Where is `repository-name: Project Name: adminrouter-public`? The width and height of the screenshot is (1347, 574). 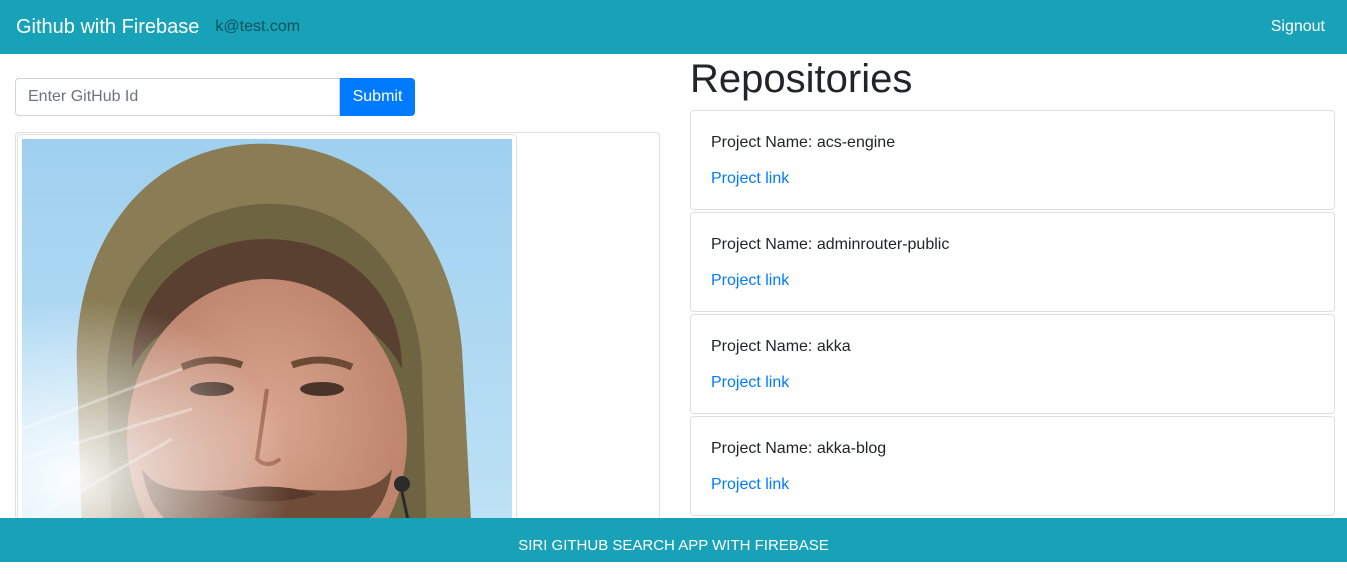 repository-name: Project Name: adminrouter-public is located at coordinates (830, 244).